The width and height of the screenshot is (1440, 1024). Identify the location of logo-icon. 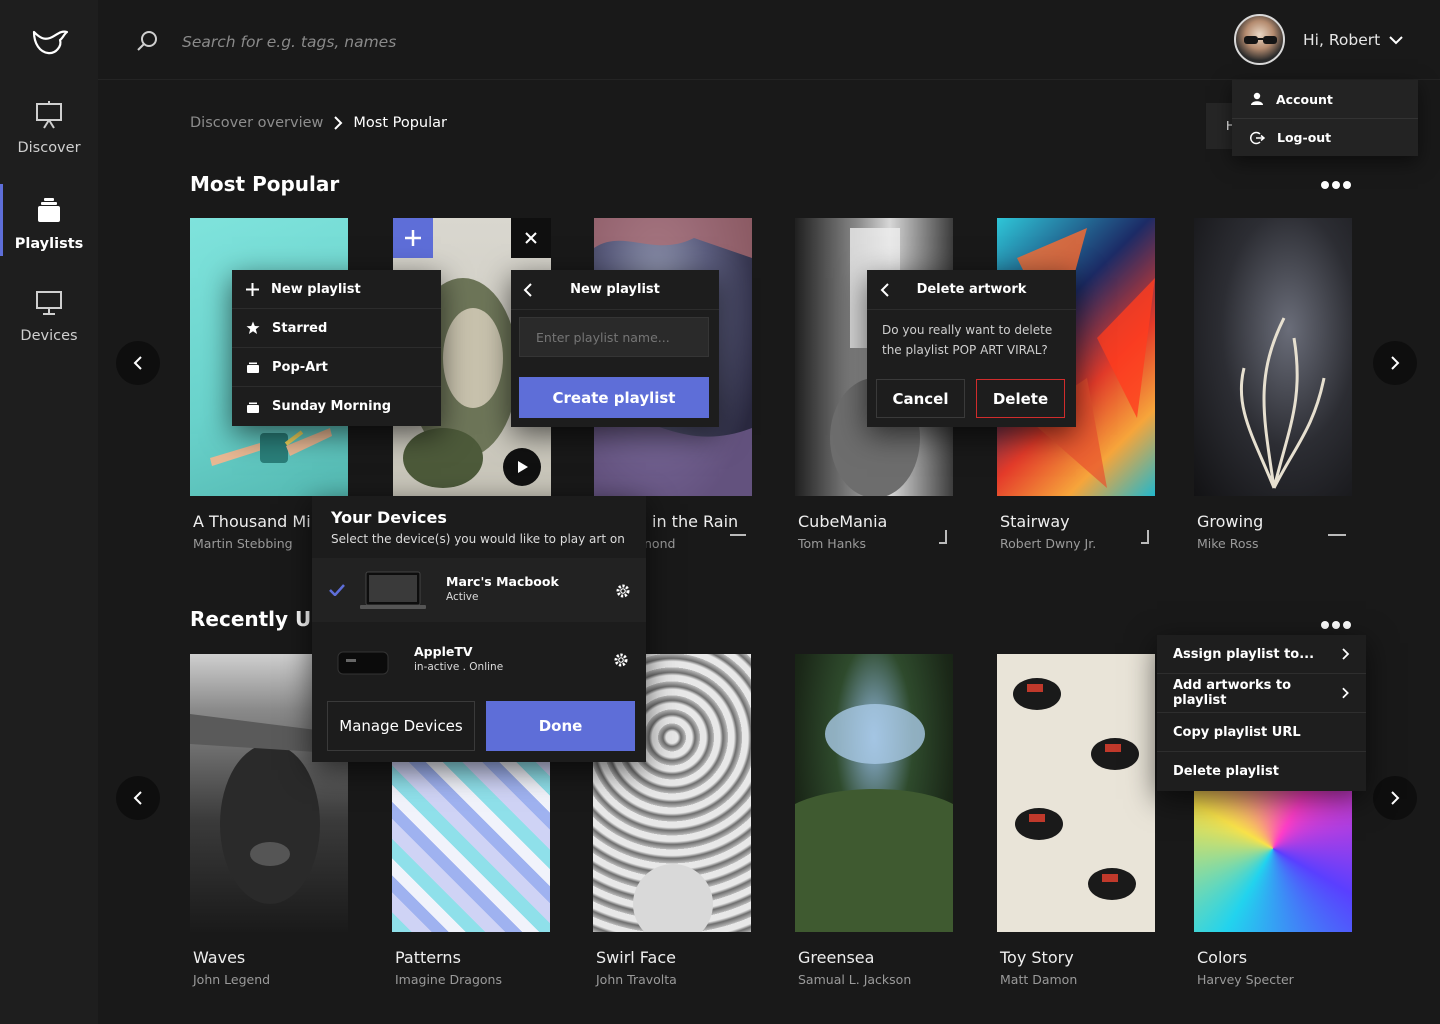
(50, 42).